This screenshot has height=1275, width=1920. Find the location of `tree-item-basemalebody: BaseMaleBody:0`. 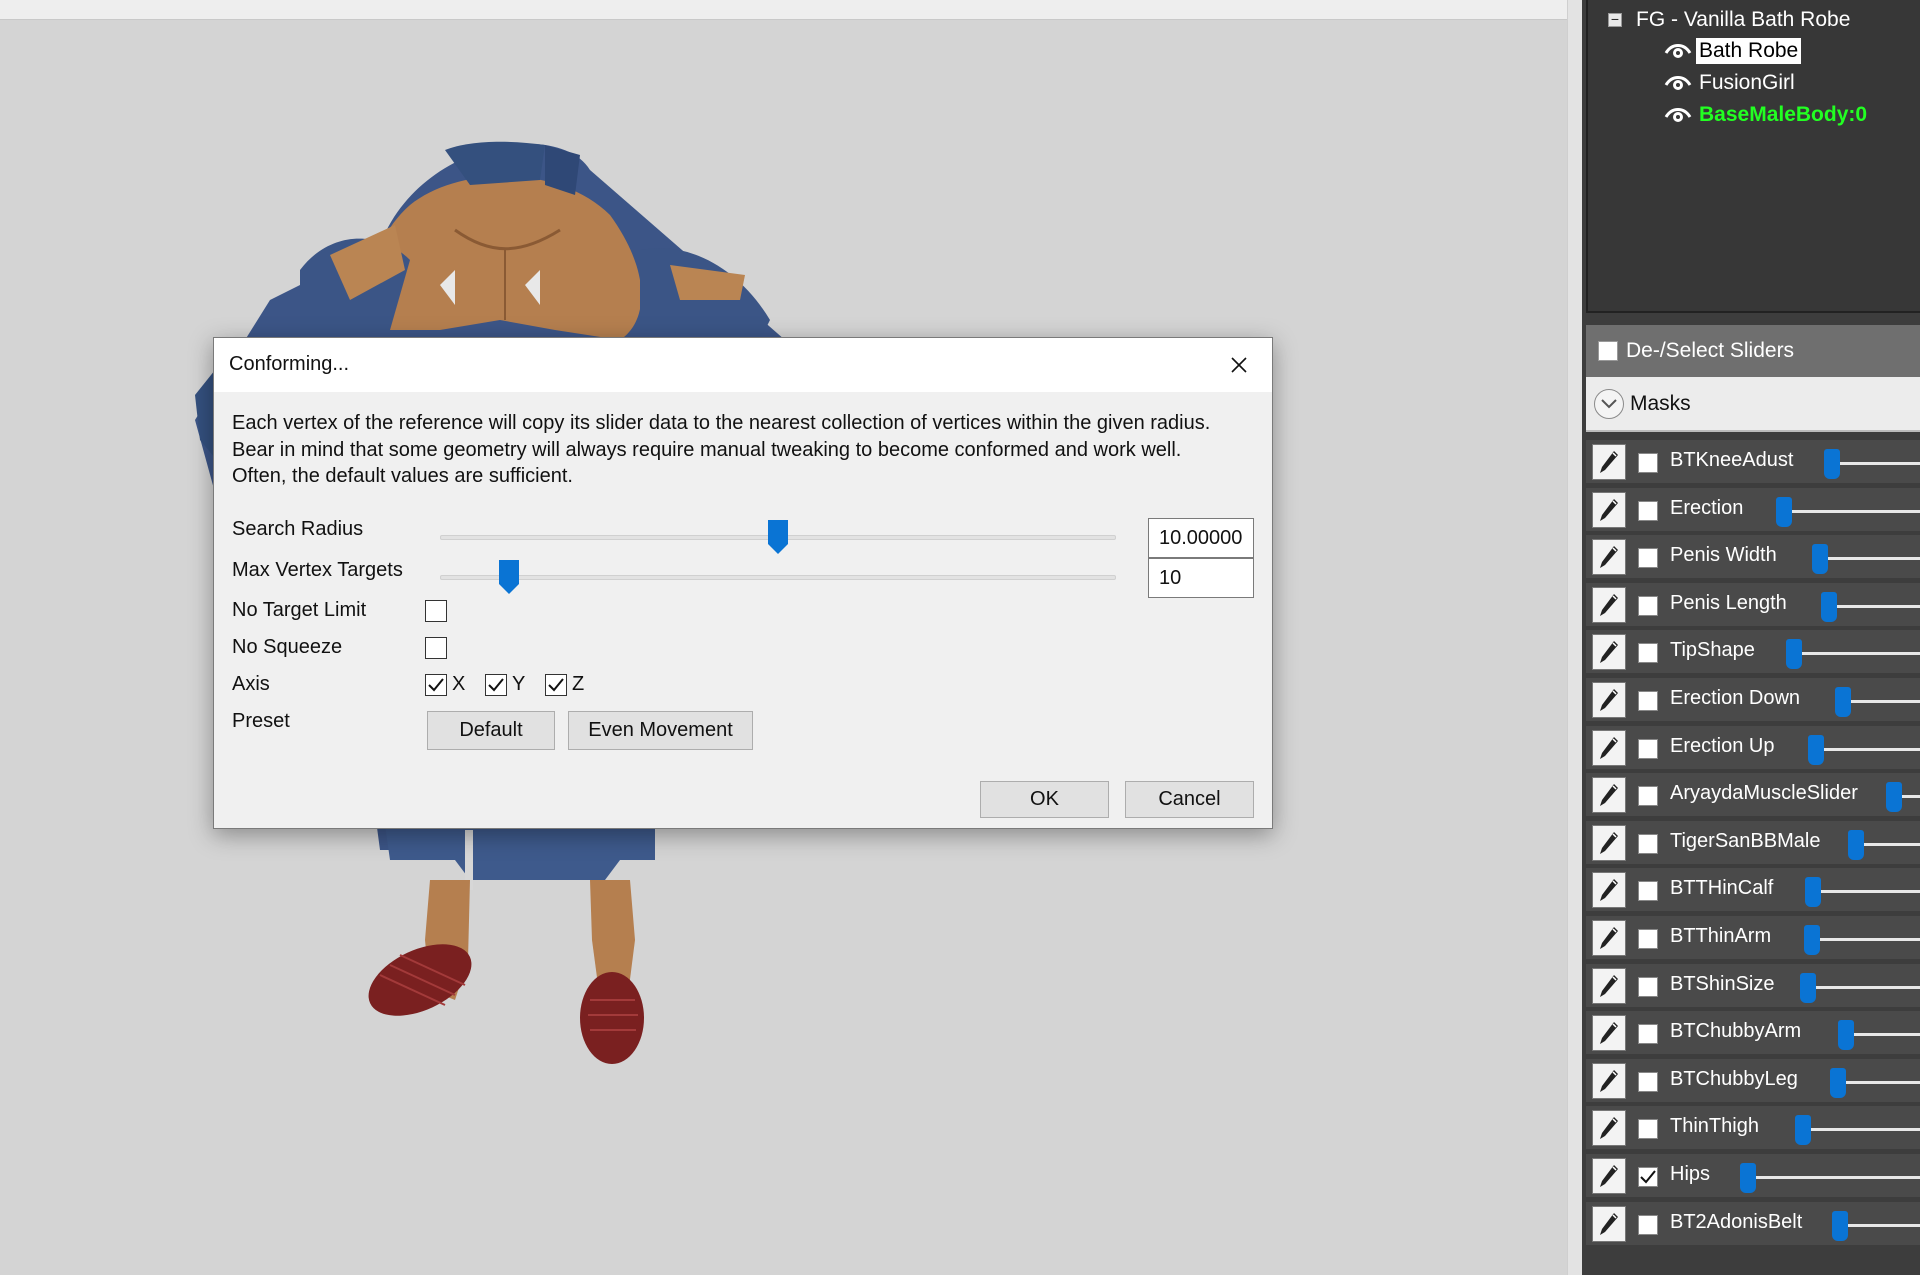

tree-item-basemalebody: BaseMaleBody:0 is located at coordinates (1767, 115).